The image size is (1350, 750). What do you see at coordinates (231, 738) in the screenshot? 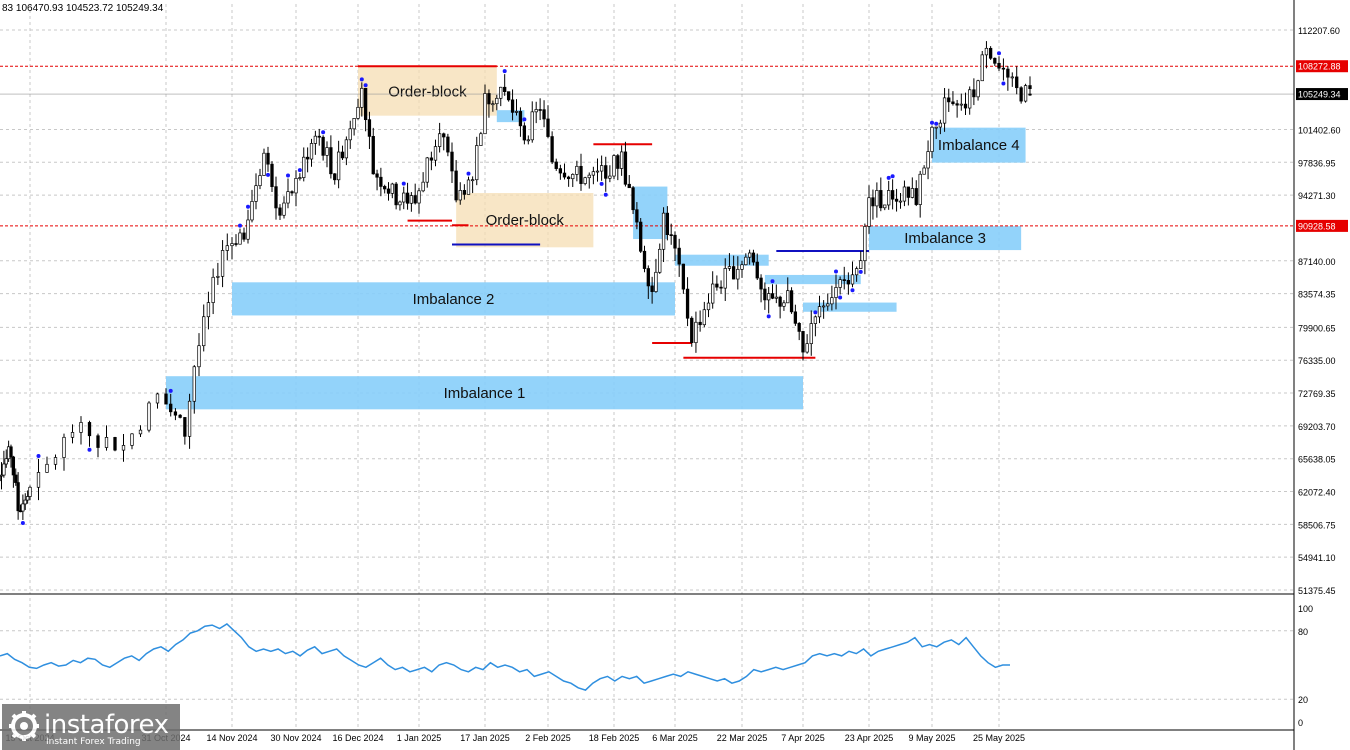
I see `time-tick-label: 14 Nov 2024` at bounding box center [231, 738].